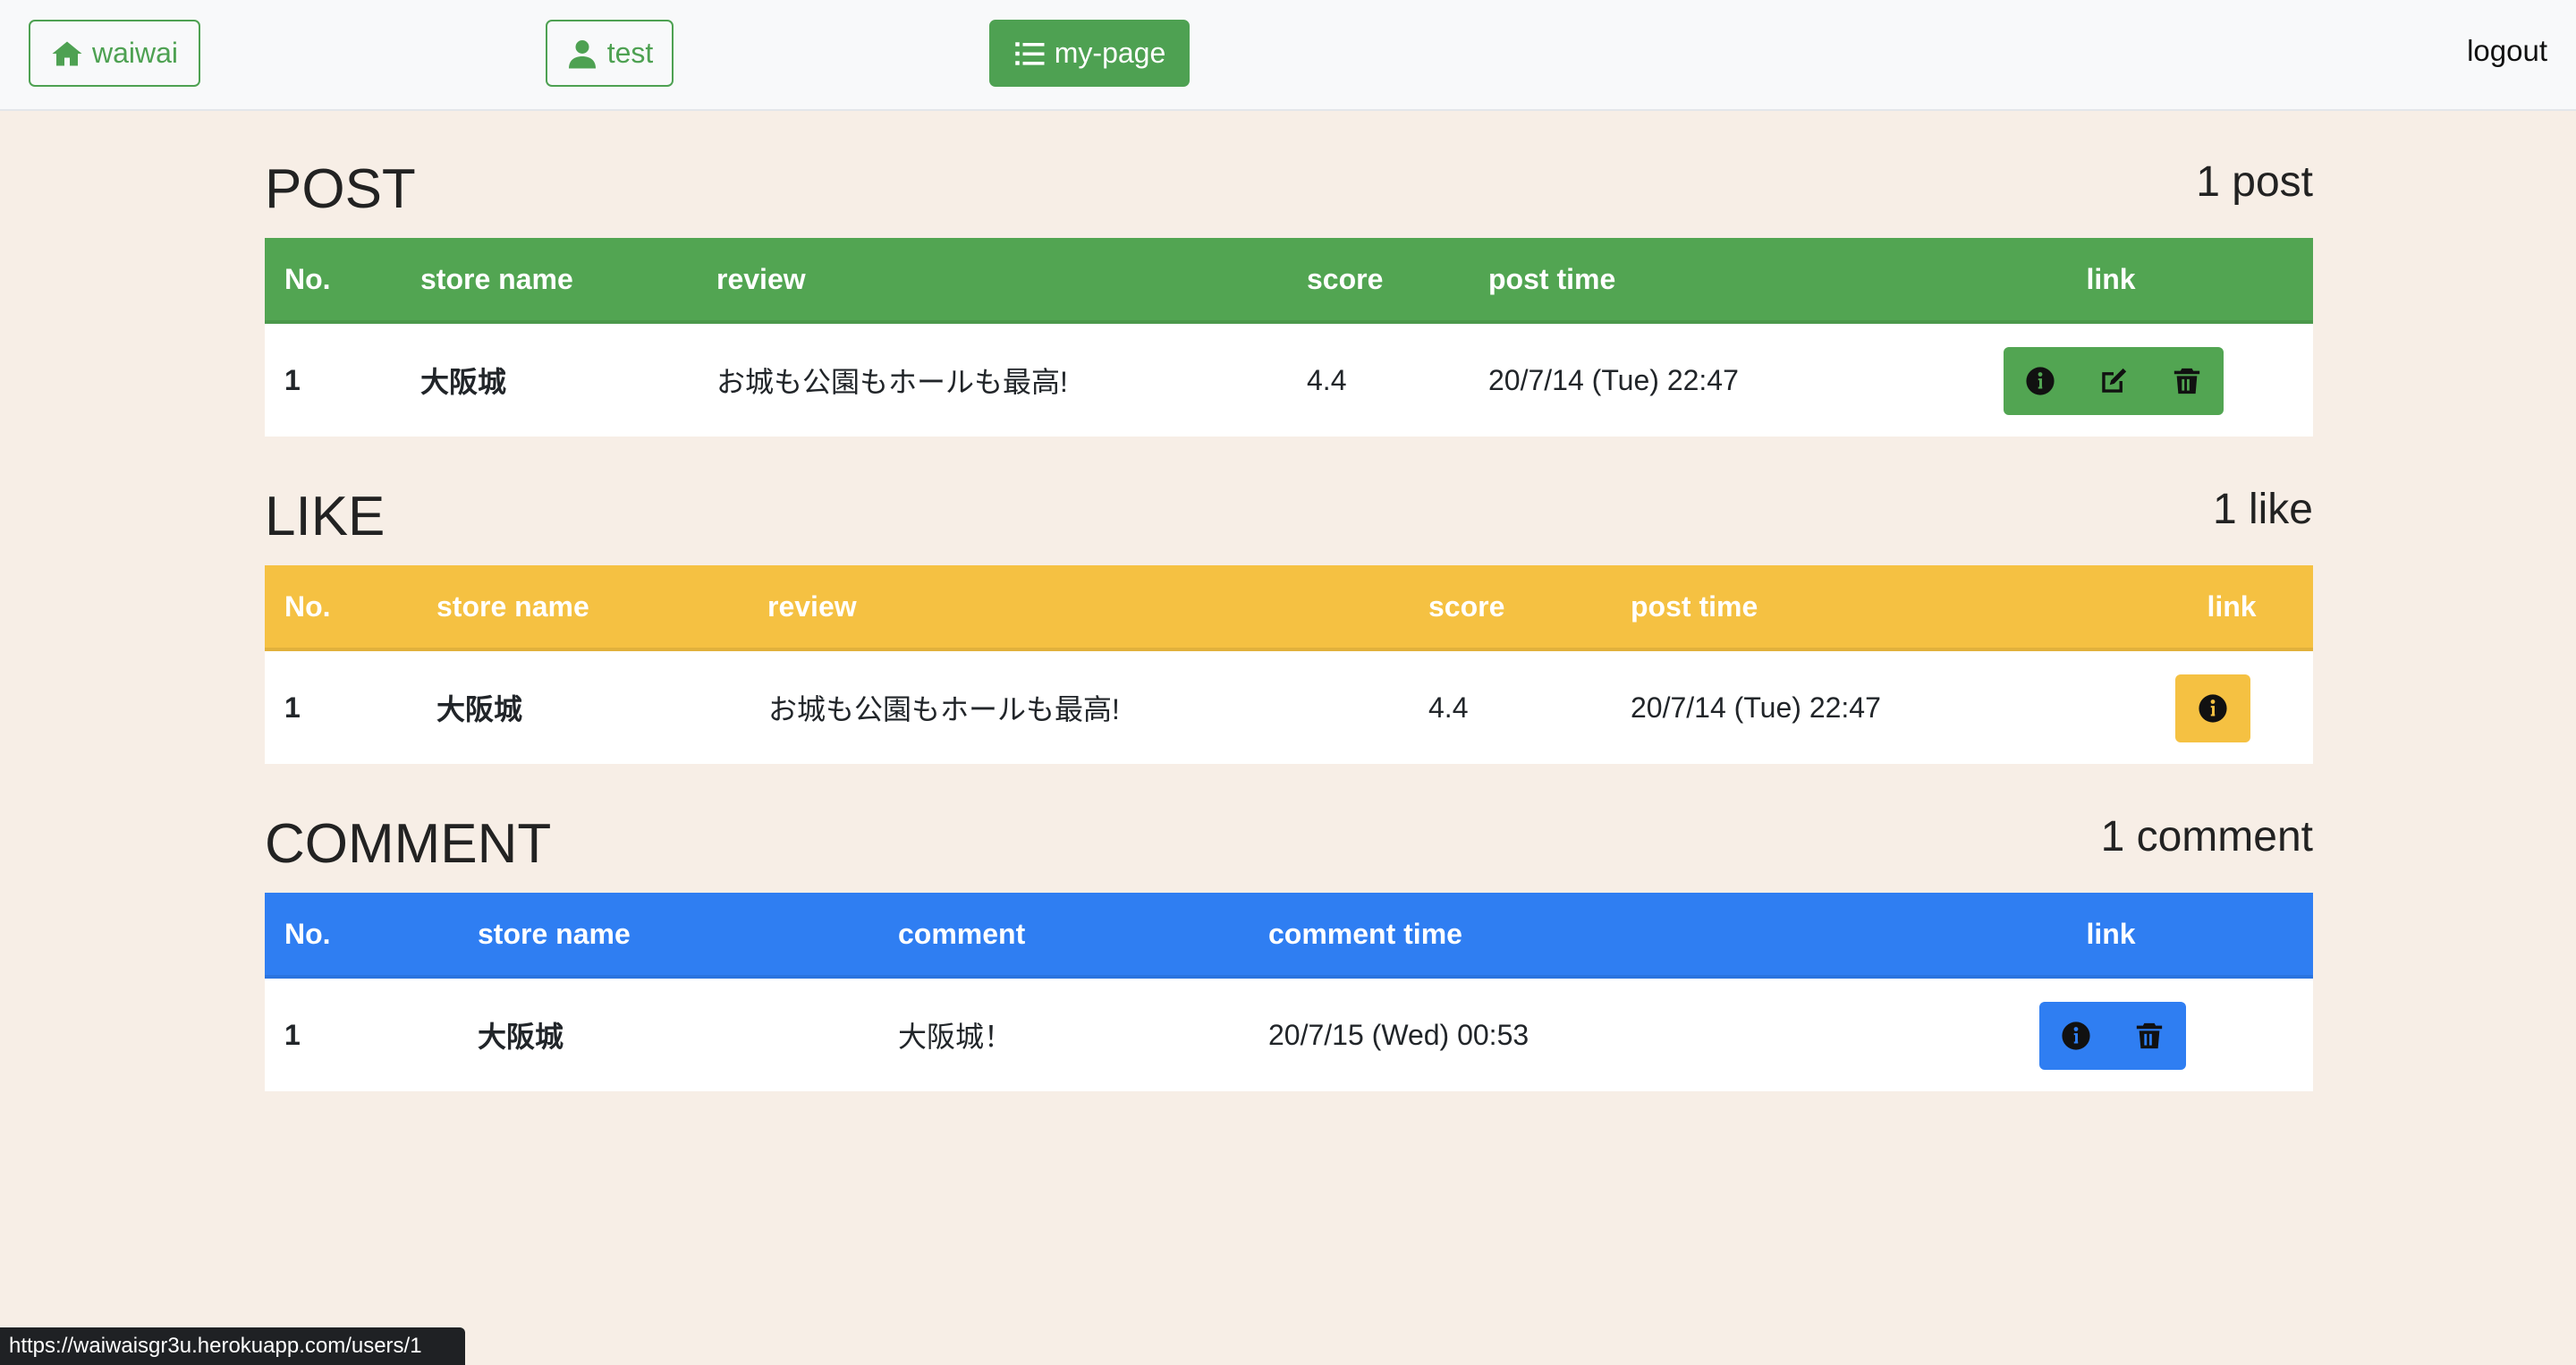 The width and height of the screenshot is (2576, 1365). I want to click on edit-icon, so click(2114, 380).